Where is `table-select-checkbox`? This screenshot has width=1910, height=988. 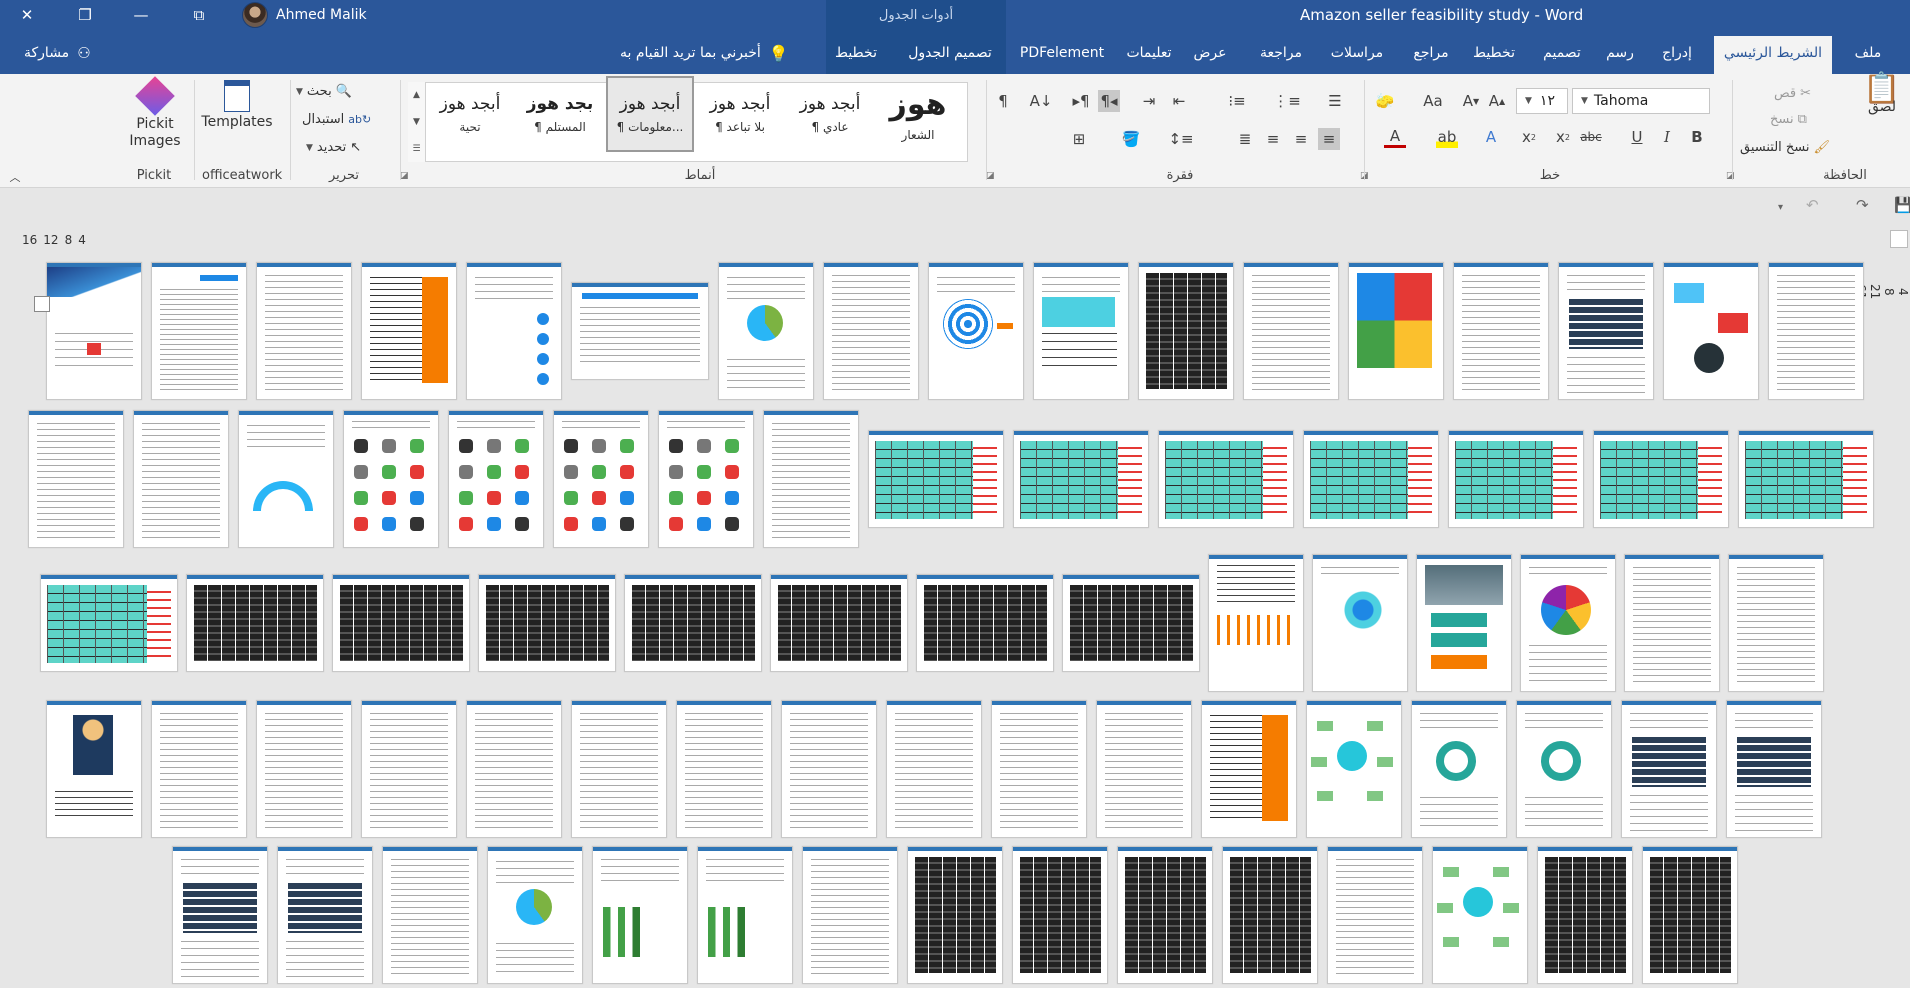 table-select-checkbox is located at coordinates (42, 304).